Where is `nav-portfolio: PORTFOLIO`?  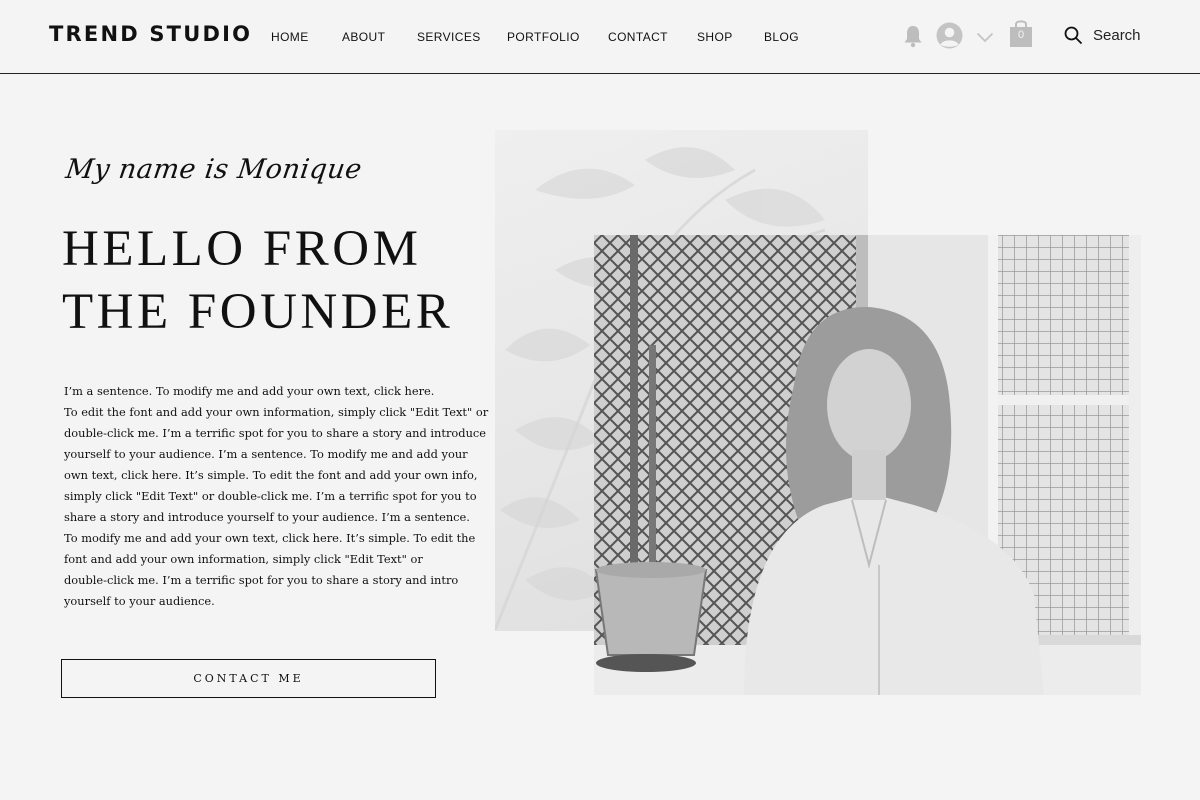 nav-portfolio: PORTFOLIO is located at coordinates (543, 37).